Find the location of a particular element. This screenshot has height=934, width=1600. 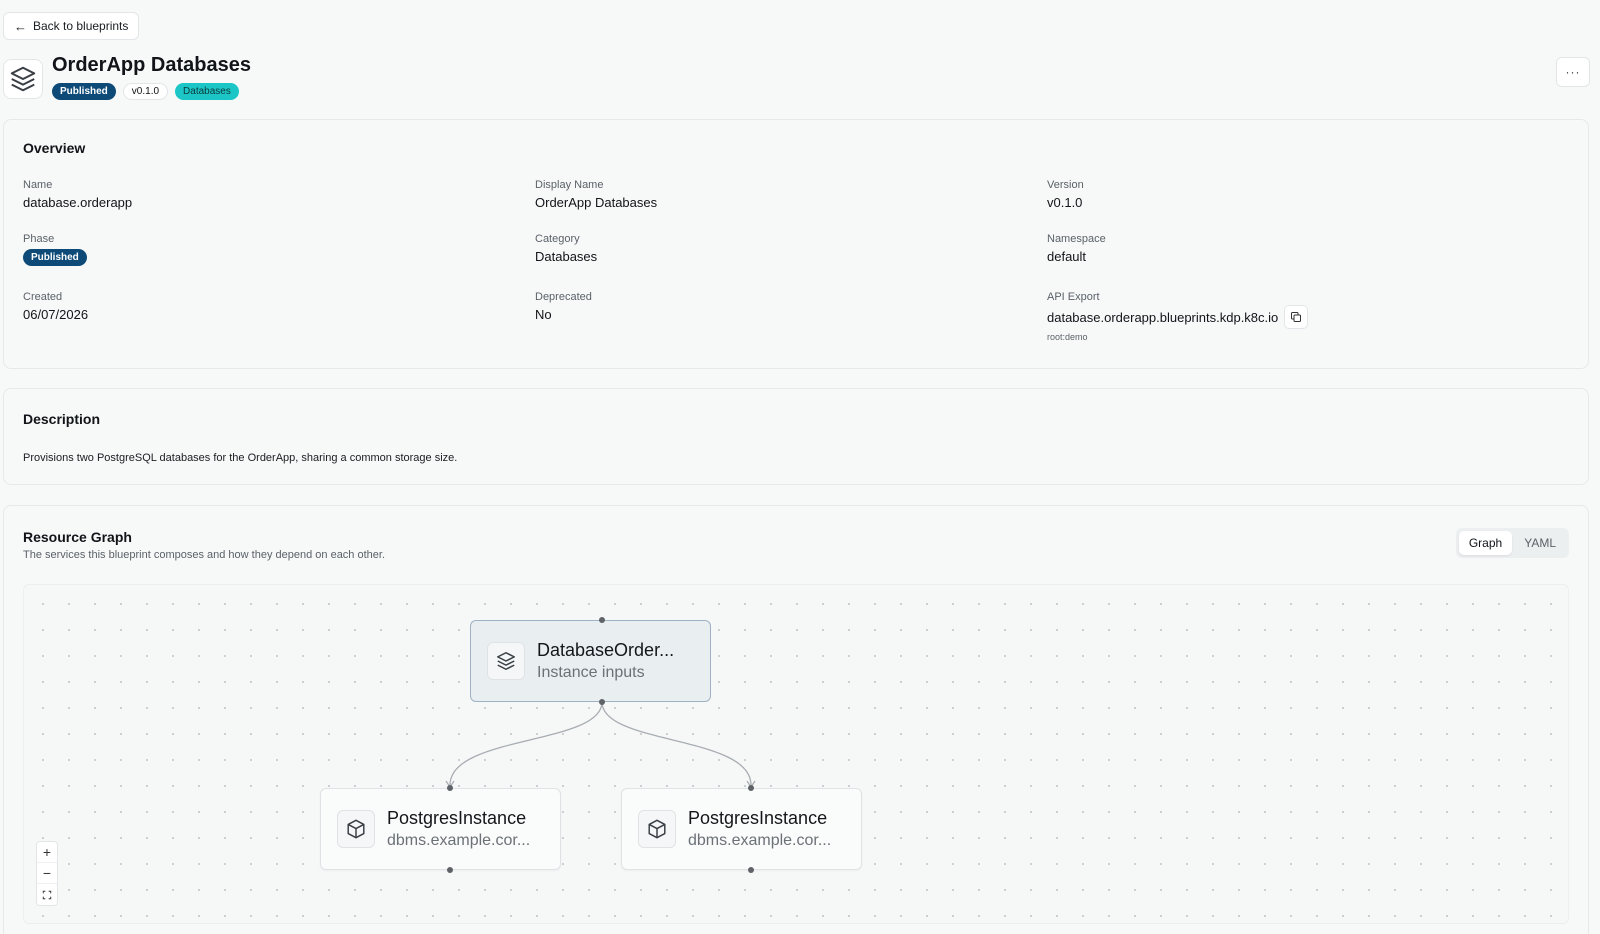

arrow-left-icon: ← is located at coordinates (20, 26).